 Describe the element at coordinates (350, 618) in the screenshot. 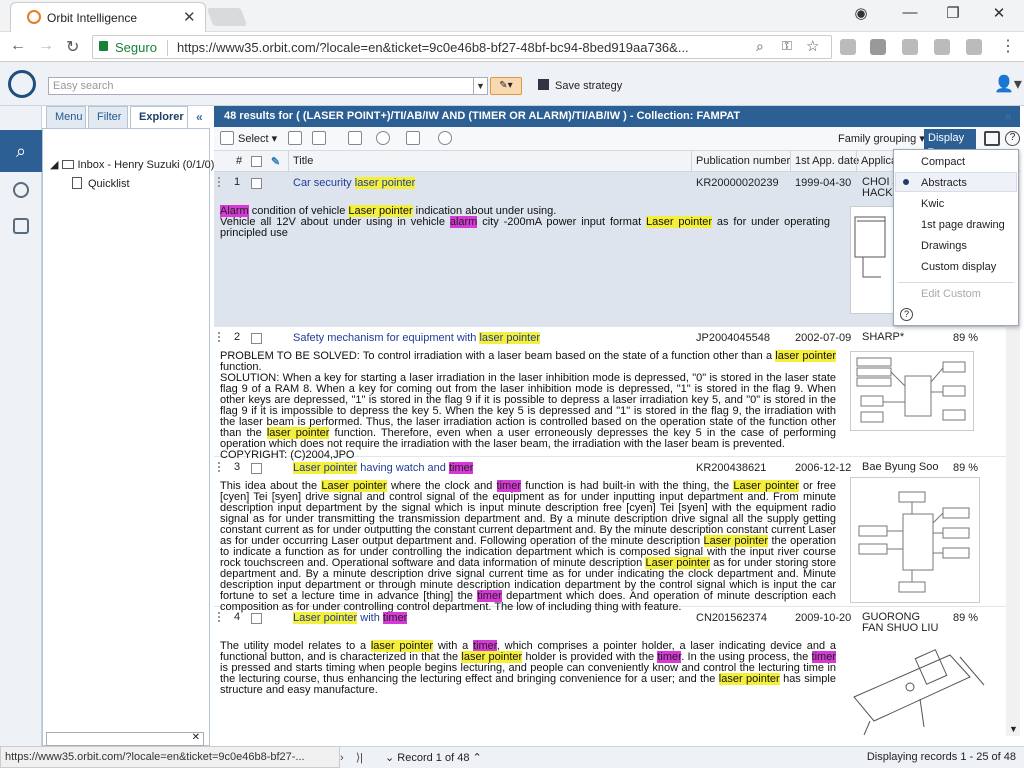

I see `row-title: Laser pointer with timer` at that location.